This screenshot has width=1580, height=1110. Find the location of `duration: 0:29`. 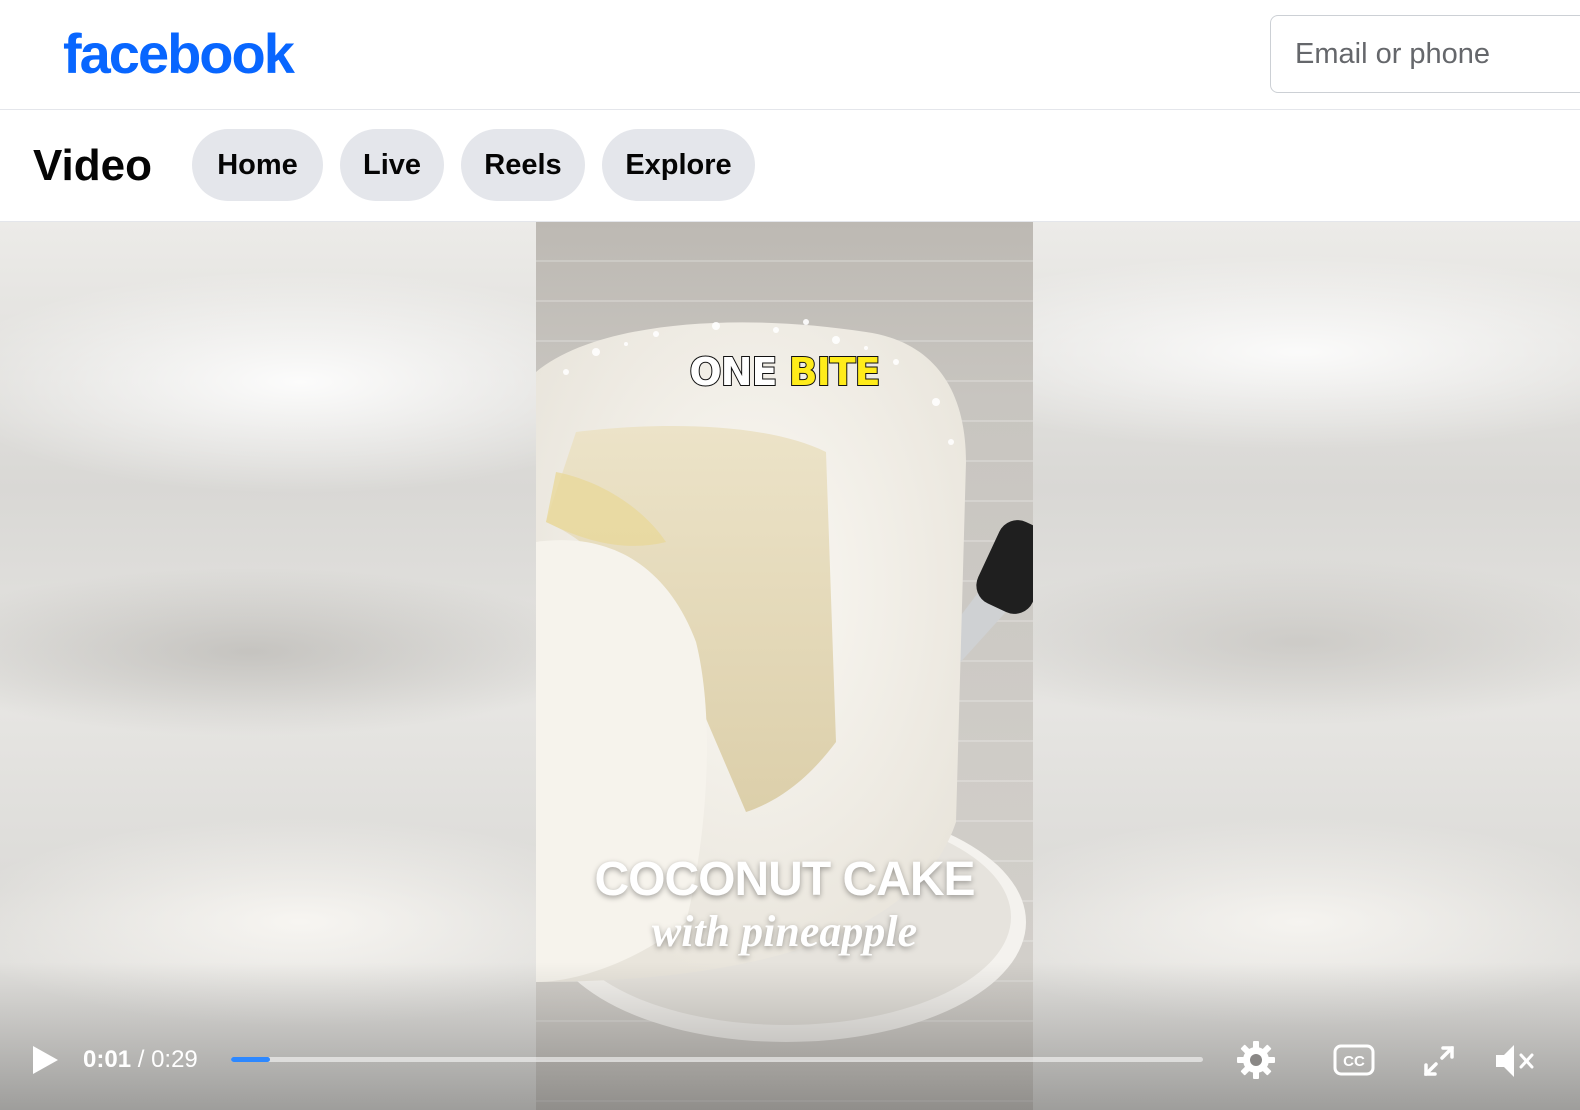

duration: 0:29 is located at coordinates (174, 1059).